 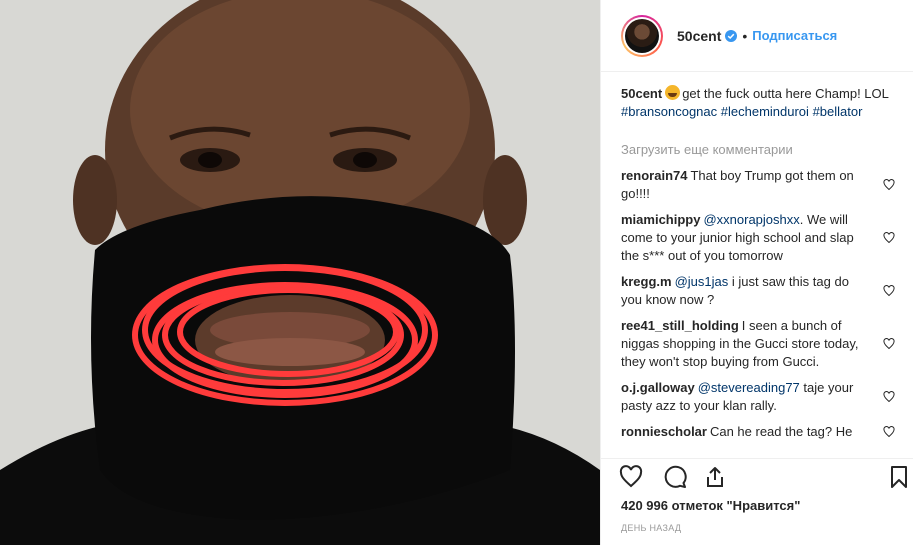 I want to click on hashtag: #bransoncognac, so click(x=669, y=111).